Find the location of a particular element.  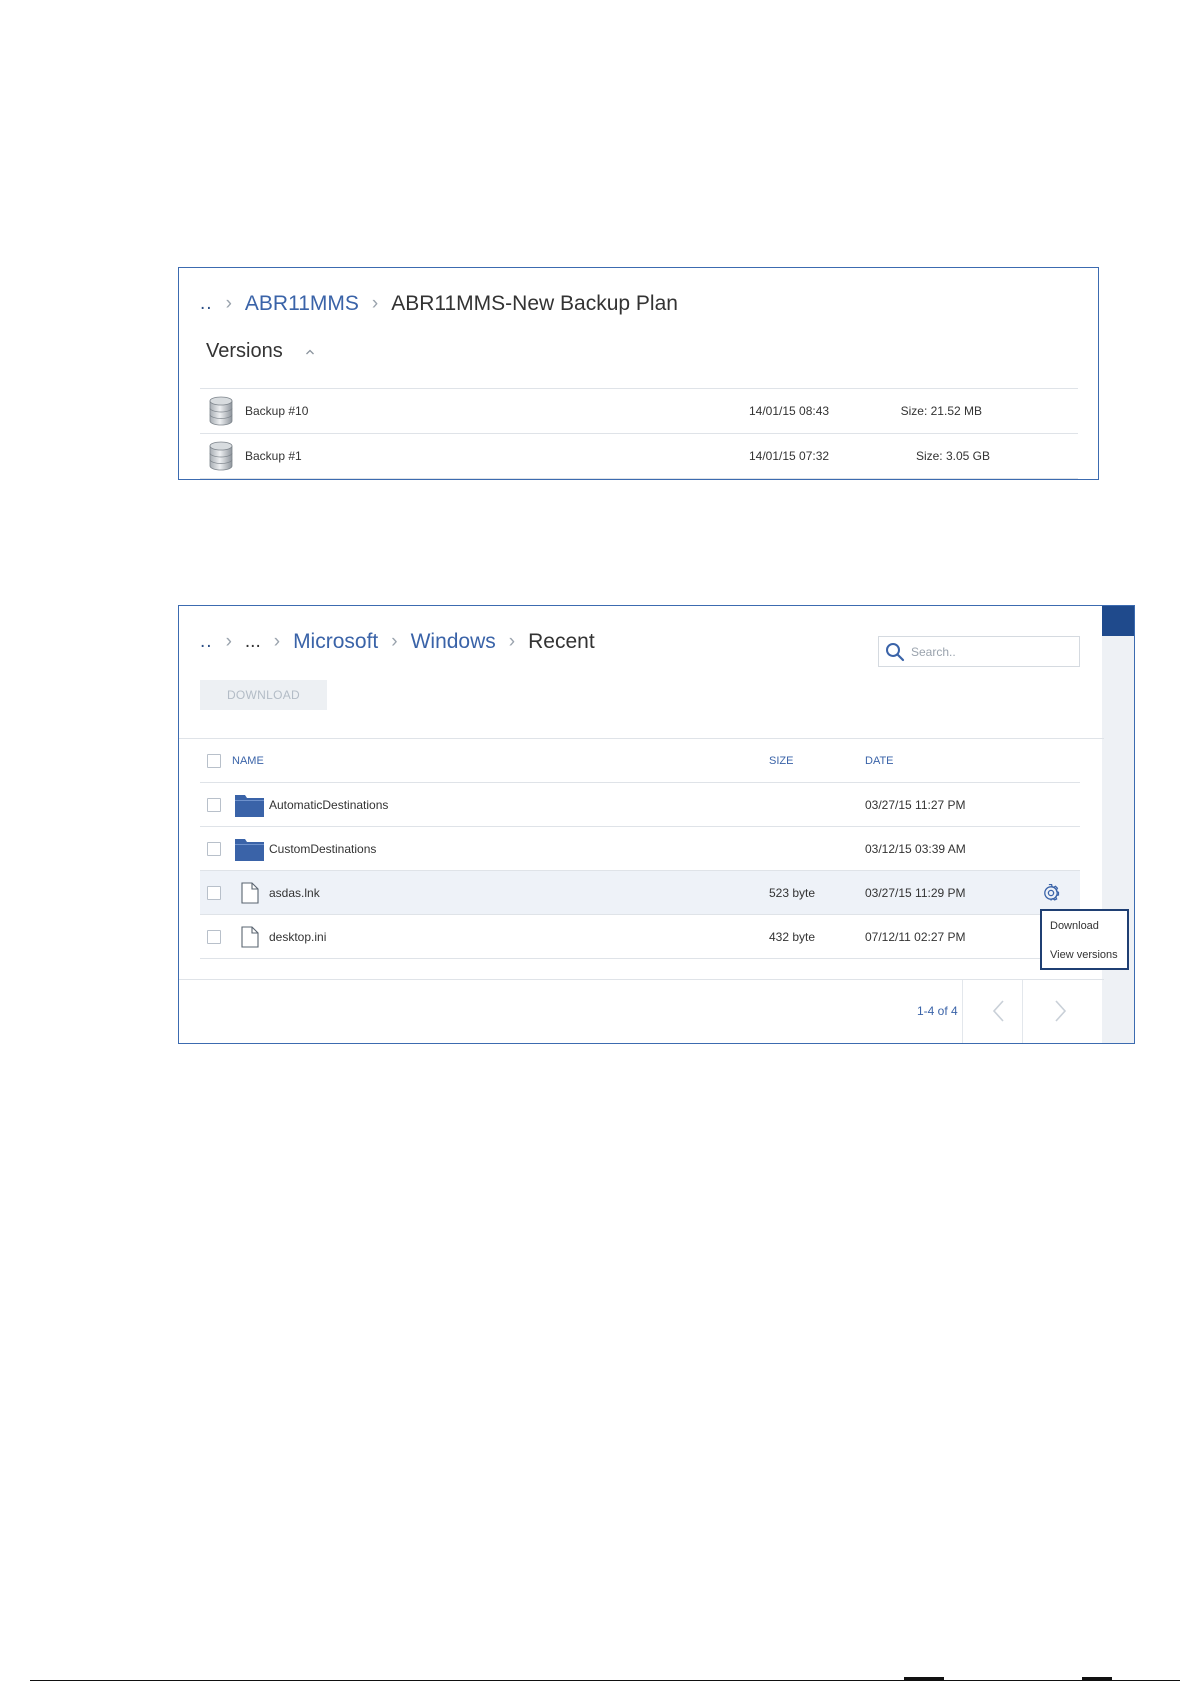

scrollbar-thumb is located at coordinates (1118, 621).